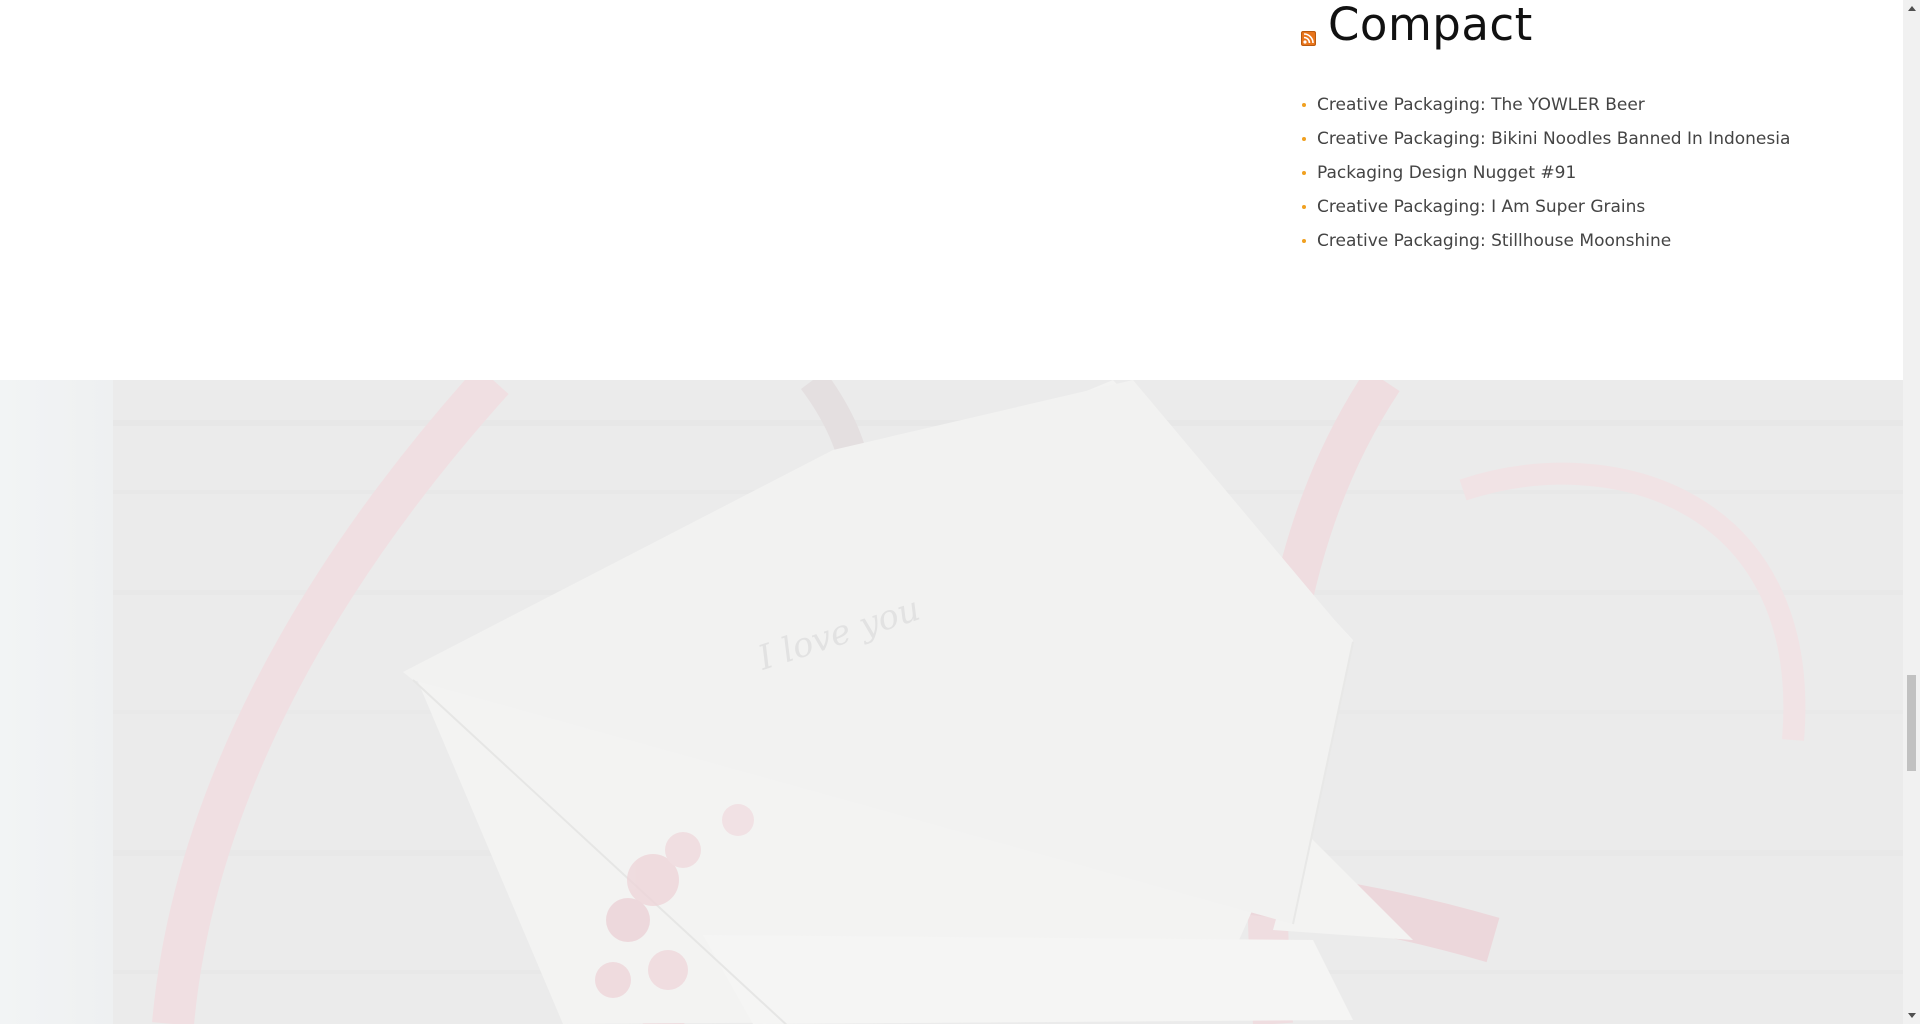  What do you see at coordinates (1446, 173) in the screenshot?
I see `post-link: Packaging Design Nugget #91` at bounding box center [1446, 173].